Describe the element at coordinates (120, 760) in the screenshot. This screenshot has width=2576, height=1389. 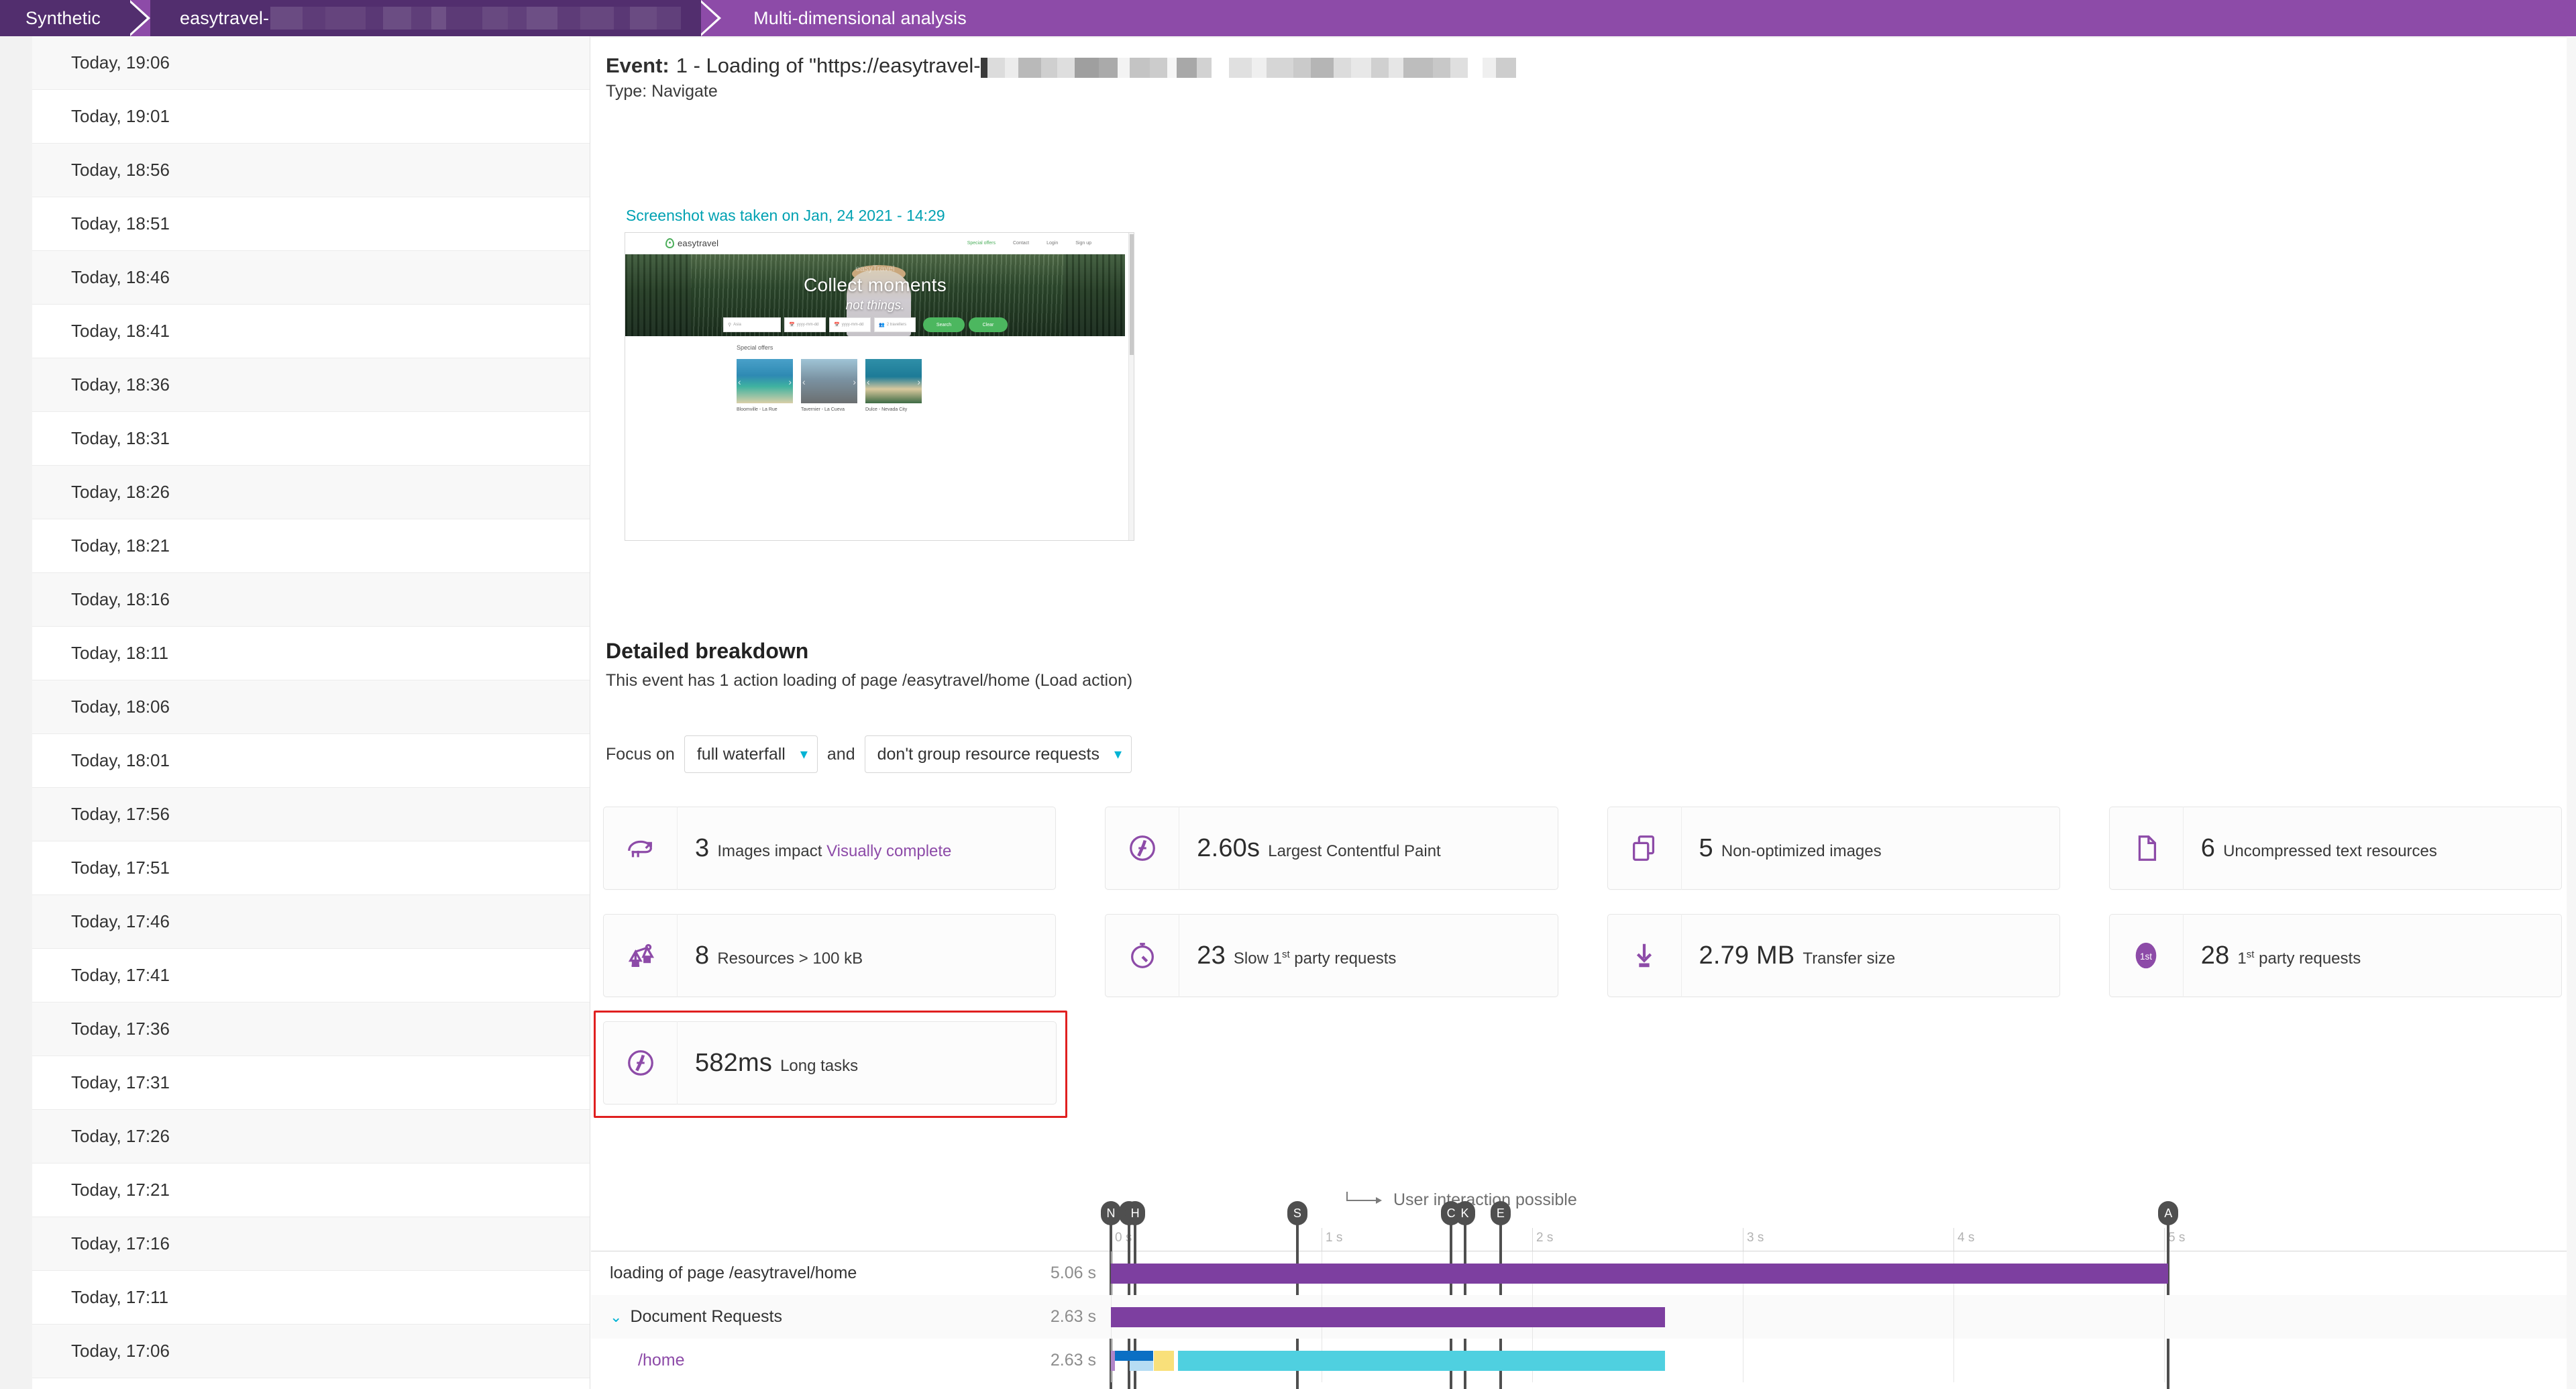
I see `sidebar-timeline-label: Today, 18:01` at that location.